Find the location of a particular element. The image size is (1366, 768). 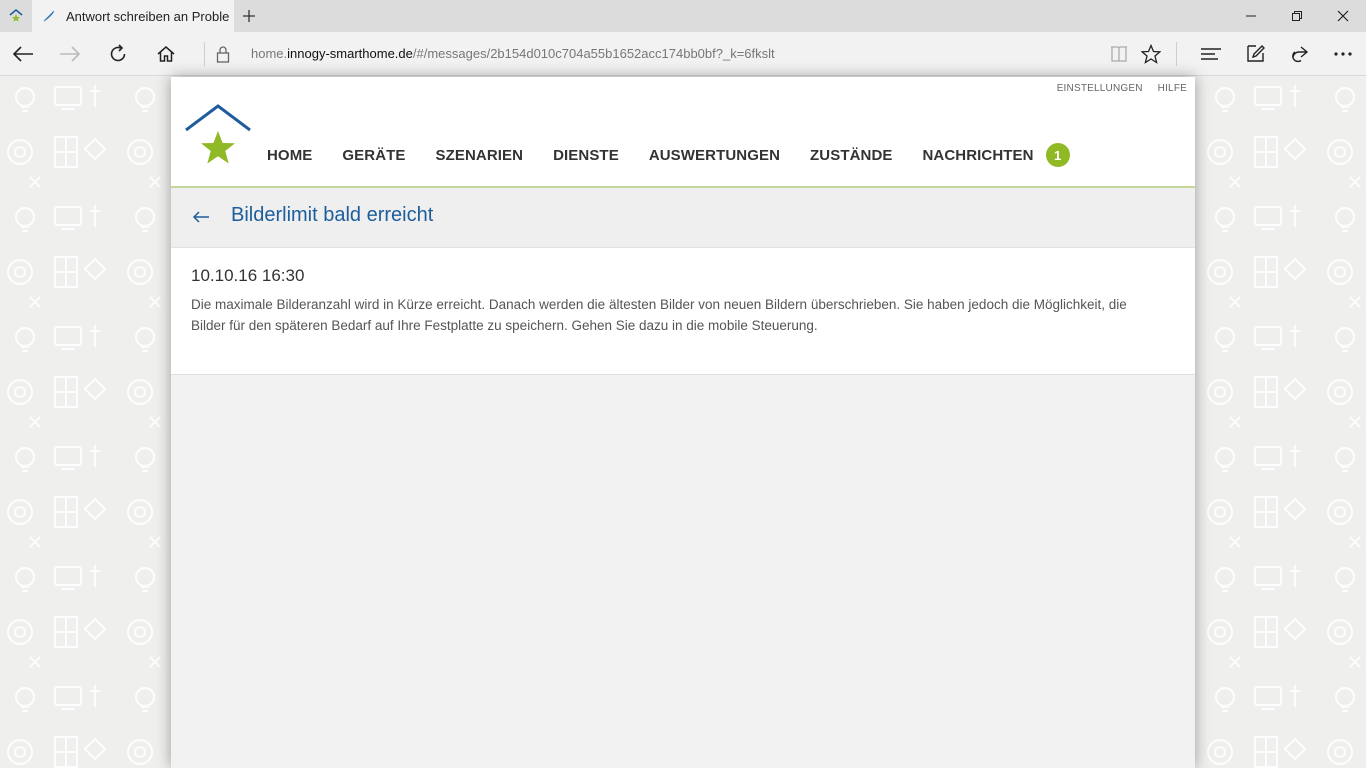

message-date: 10.10.16 16:30 is located at coordinates (248, 275).